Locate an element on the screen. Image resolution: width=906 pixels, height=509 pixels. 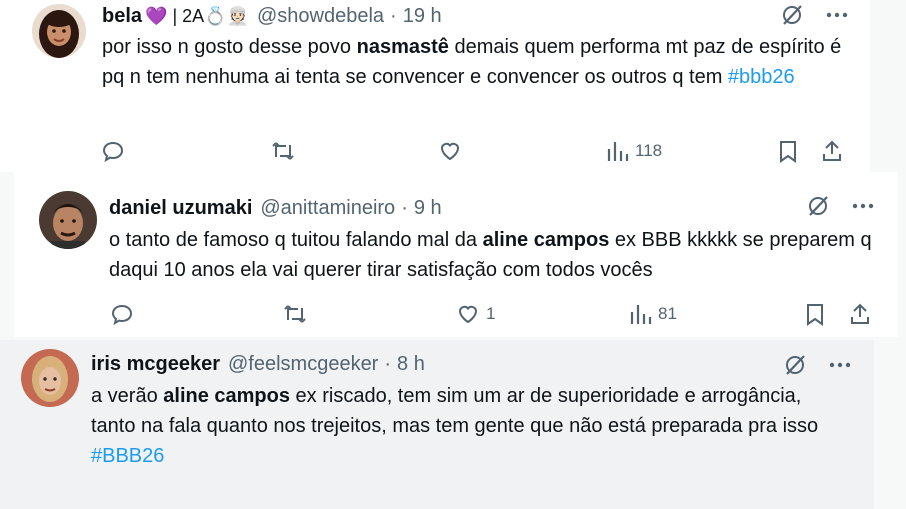
author-name: bela is located at coordinates (122, 16).